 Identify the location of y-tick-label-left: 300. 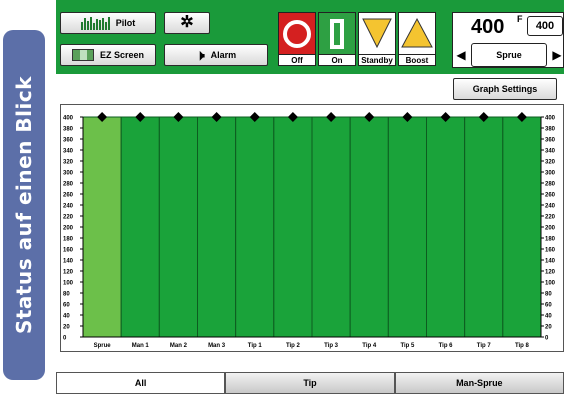
(68, 174).